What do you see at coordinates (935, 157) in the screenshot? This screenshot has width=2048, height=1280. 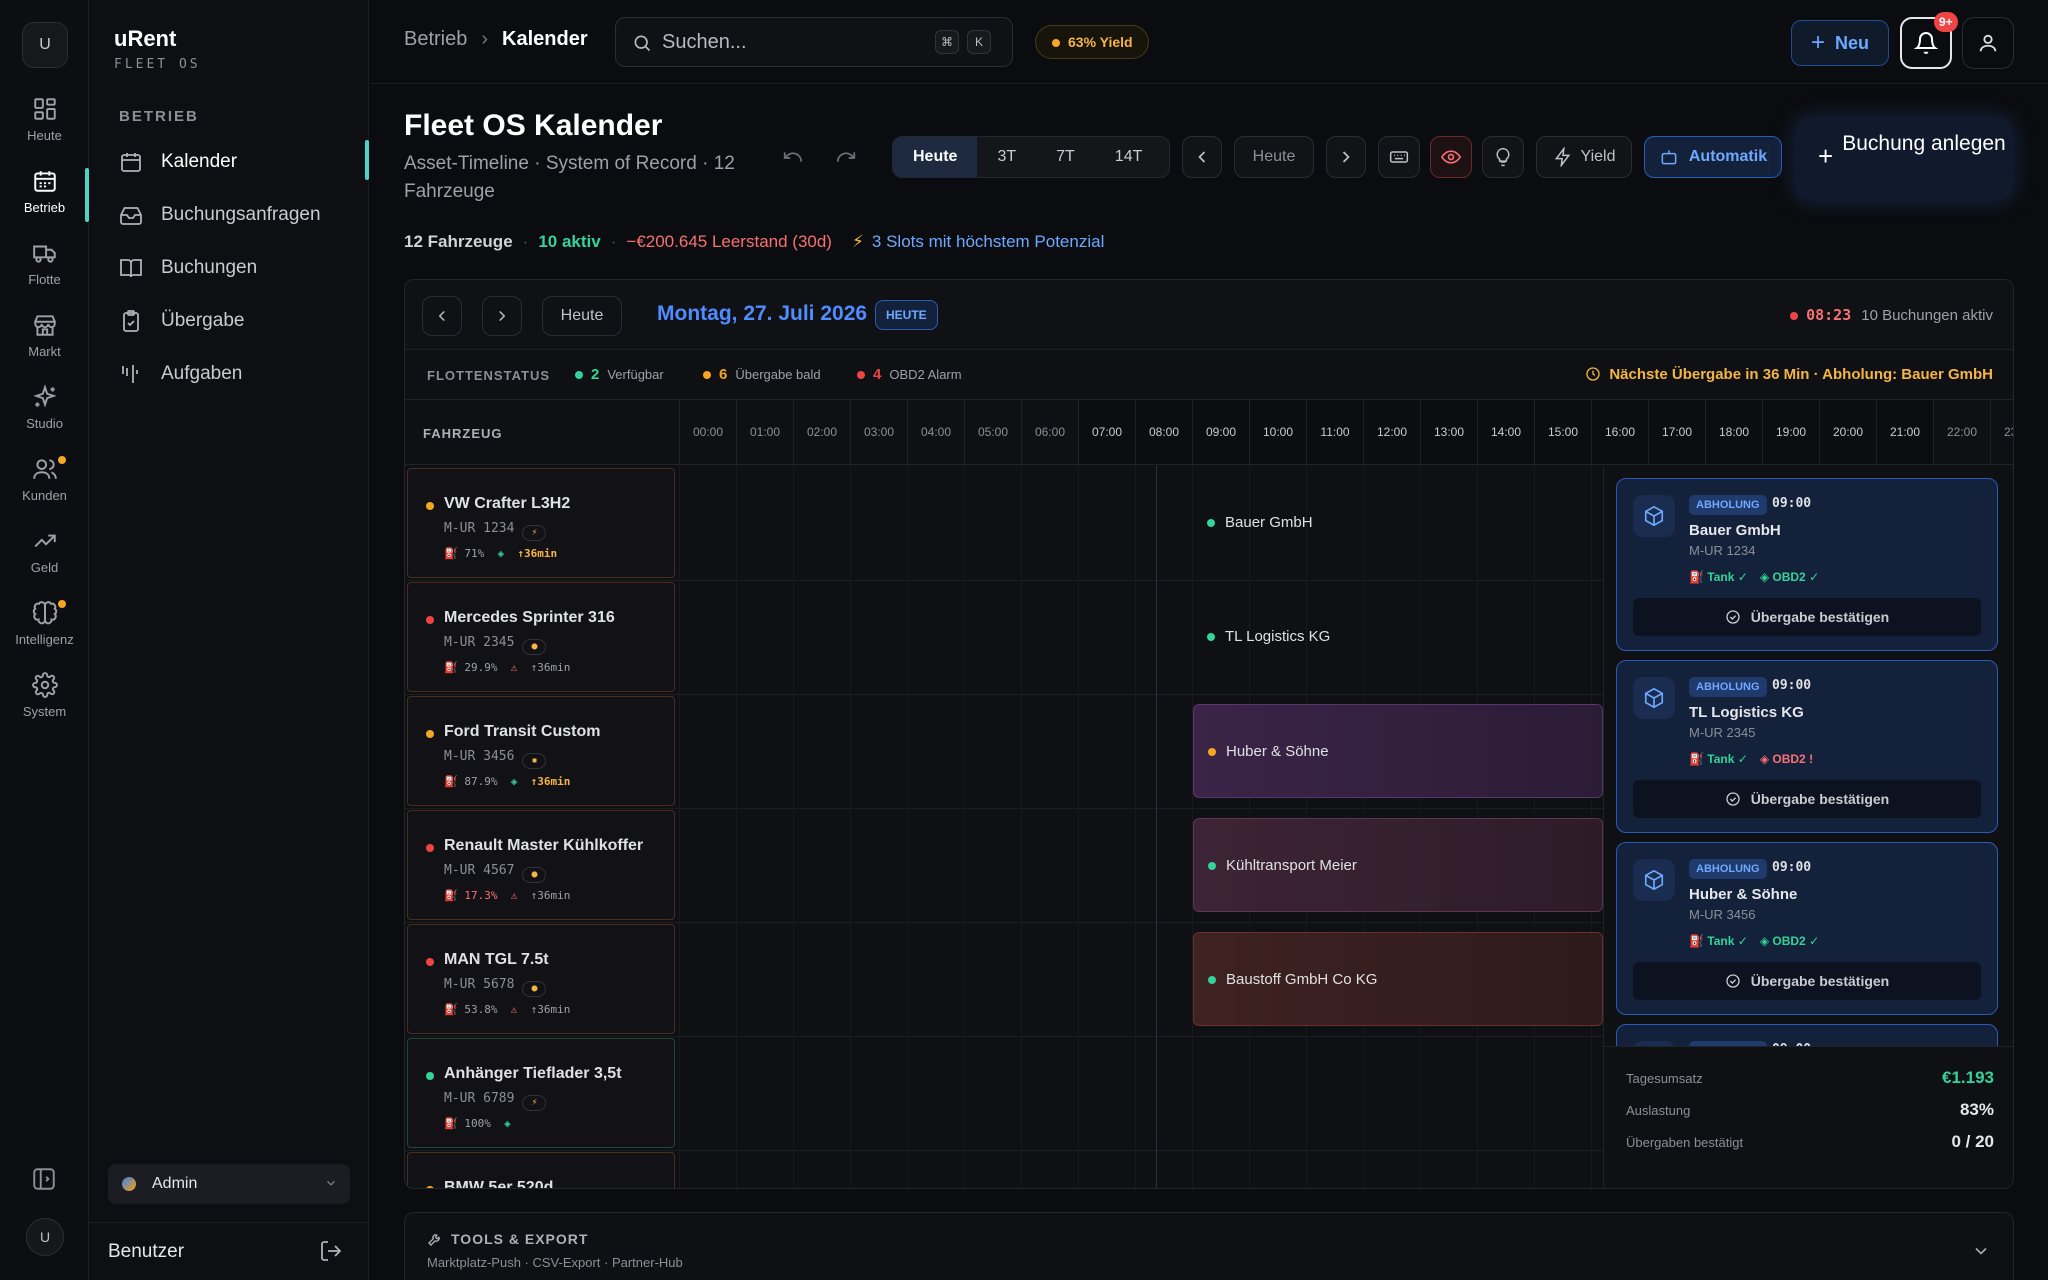 I see `tab-view: Heute` at bounding box center [935, 157].